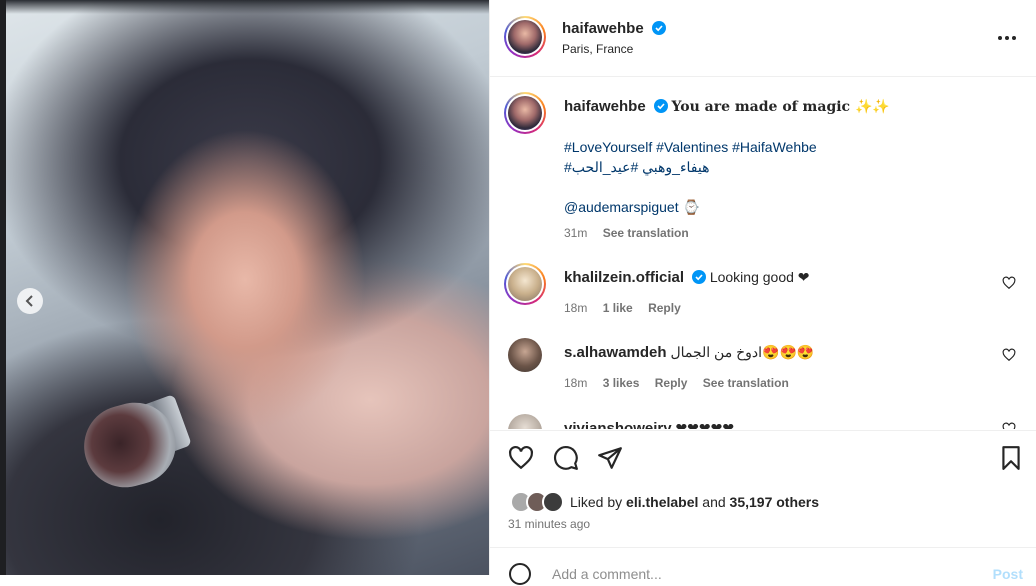 The width and height of the screenshot is (1036, 586). What do you see at coordinates (520, 574) in the screenshot?
I see `emoji-icon` at bounding box center [520, 574].